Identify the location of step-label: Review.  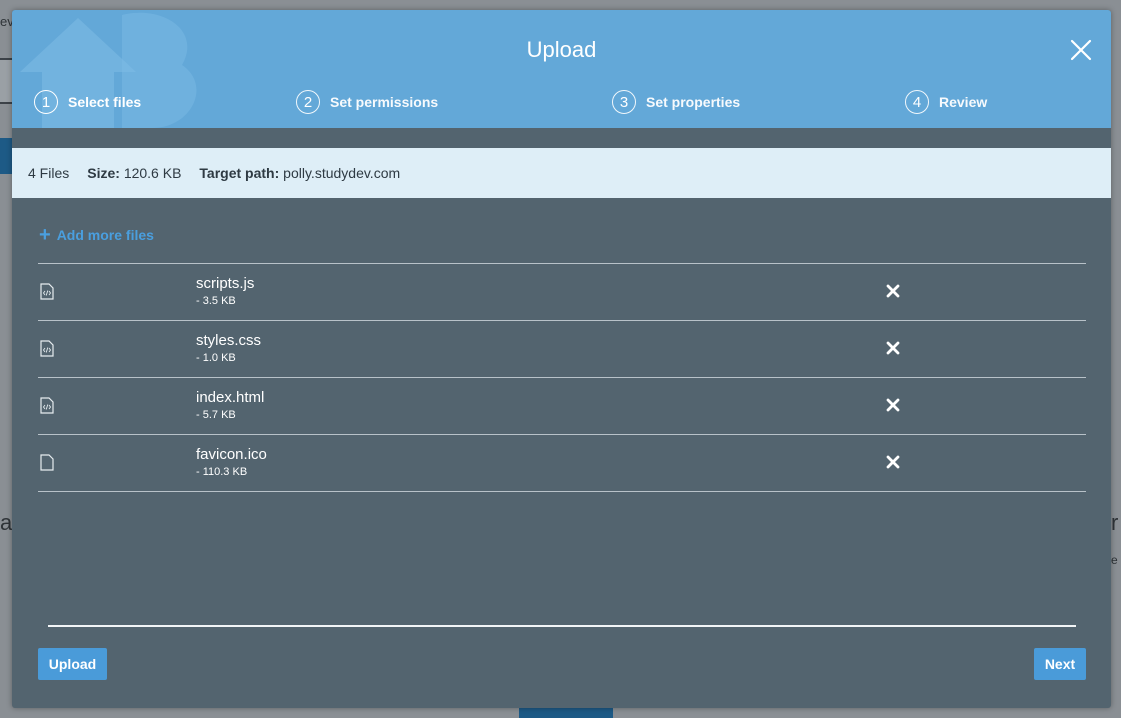
(963, 102).